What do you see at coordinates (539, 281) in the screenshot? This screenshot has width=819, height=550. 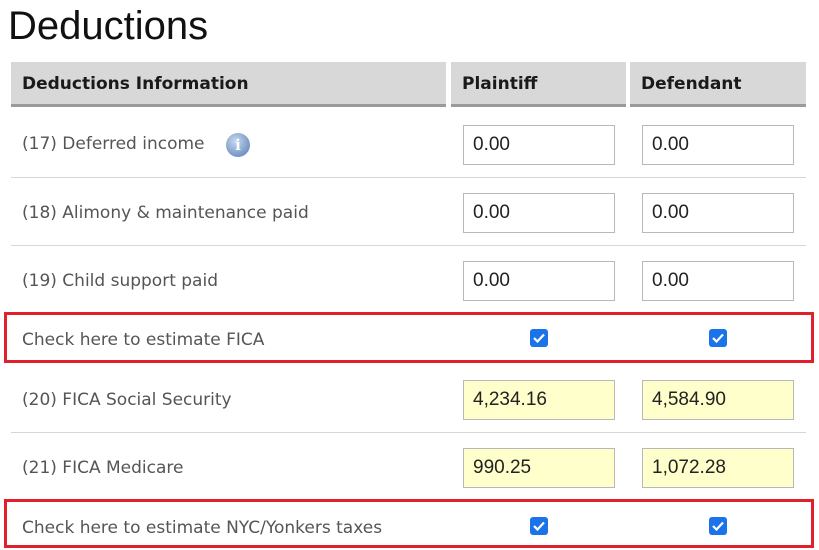 I see `child-support-plaintiff-input` at bounding box center [539, 281].